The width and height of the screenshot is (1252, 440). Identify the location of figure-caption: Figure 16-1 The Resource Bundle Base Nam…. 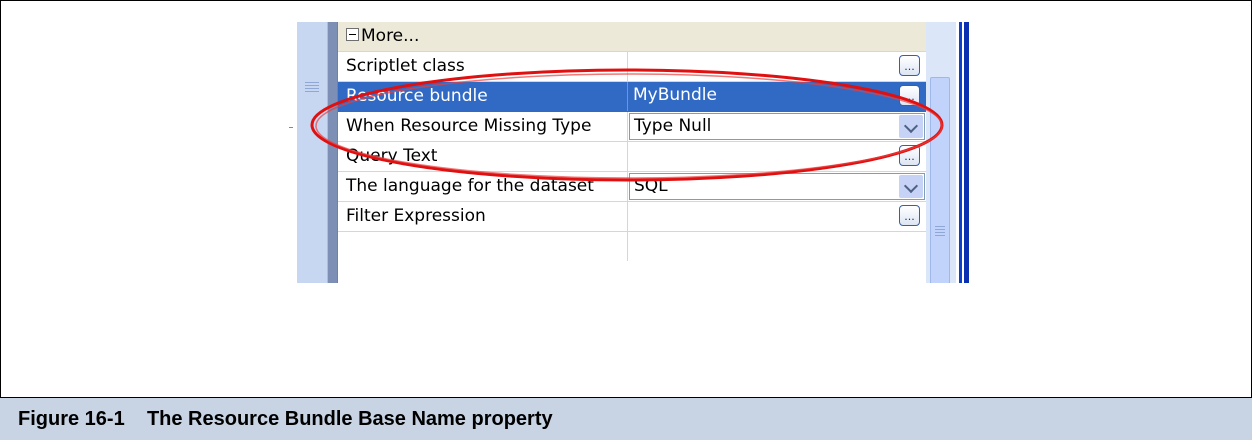
(626, 418).